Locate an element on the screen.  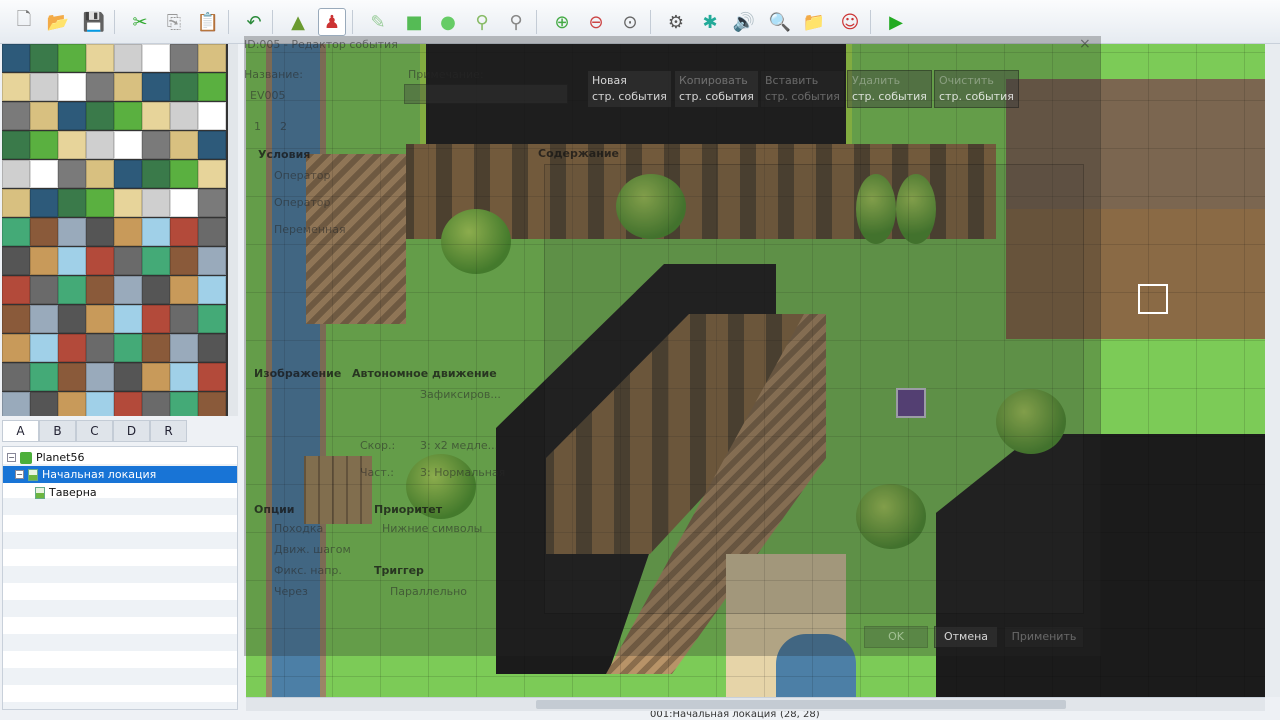
option-stepping: Движ. шагом is located at coordinates (312, 549).